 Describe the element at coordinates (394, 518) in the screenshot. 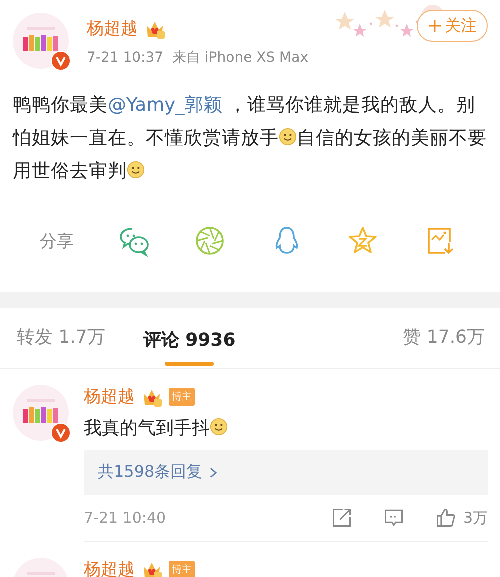

I see `comment-icon` at that location.